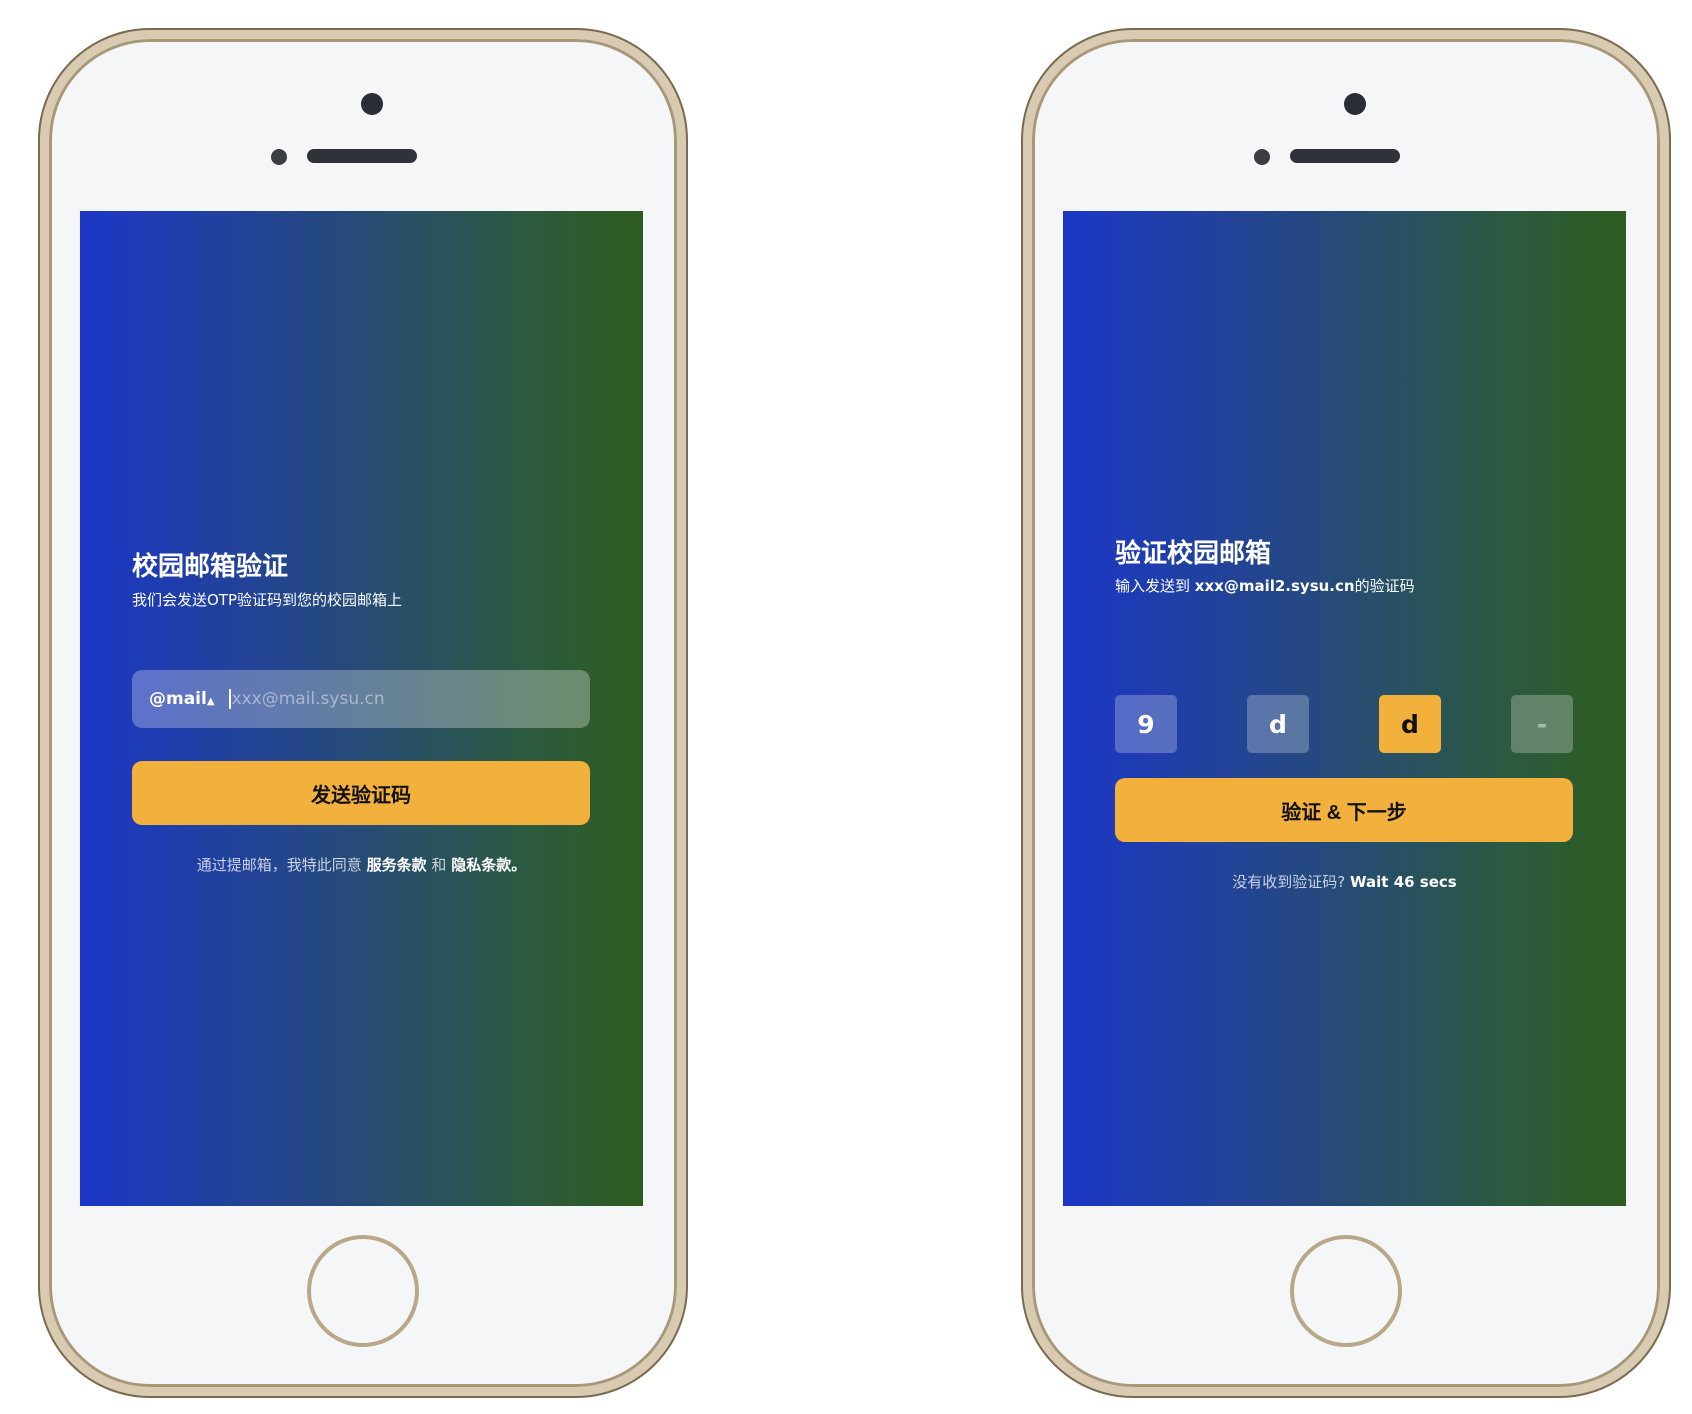 The height and width of the screenshot is (1414, 1692). I want to click on page-subtitle: 输入发送到 xxx@mail2.sysu.cn的验证码, so click(1265, 585).